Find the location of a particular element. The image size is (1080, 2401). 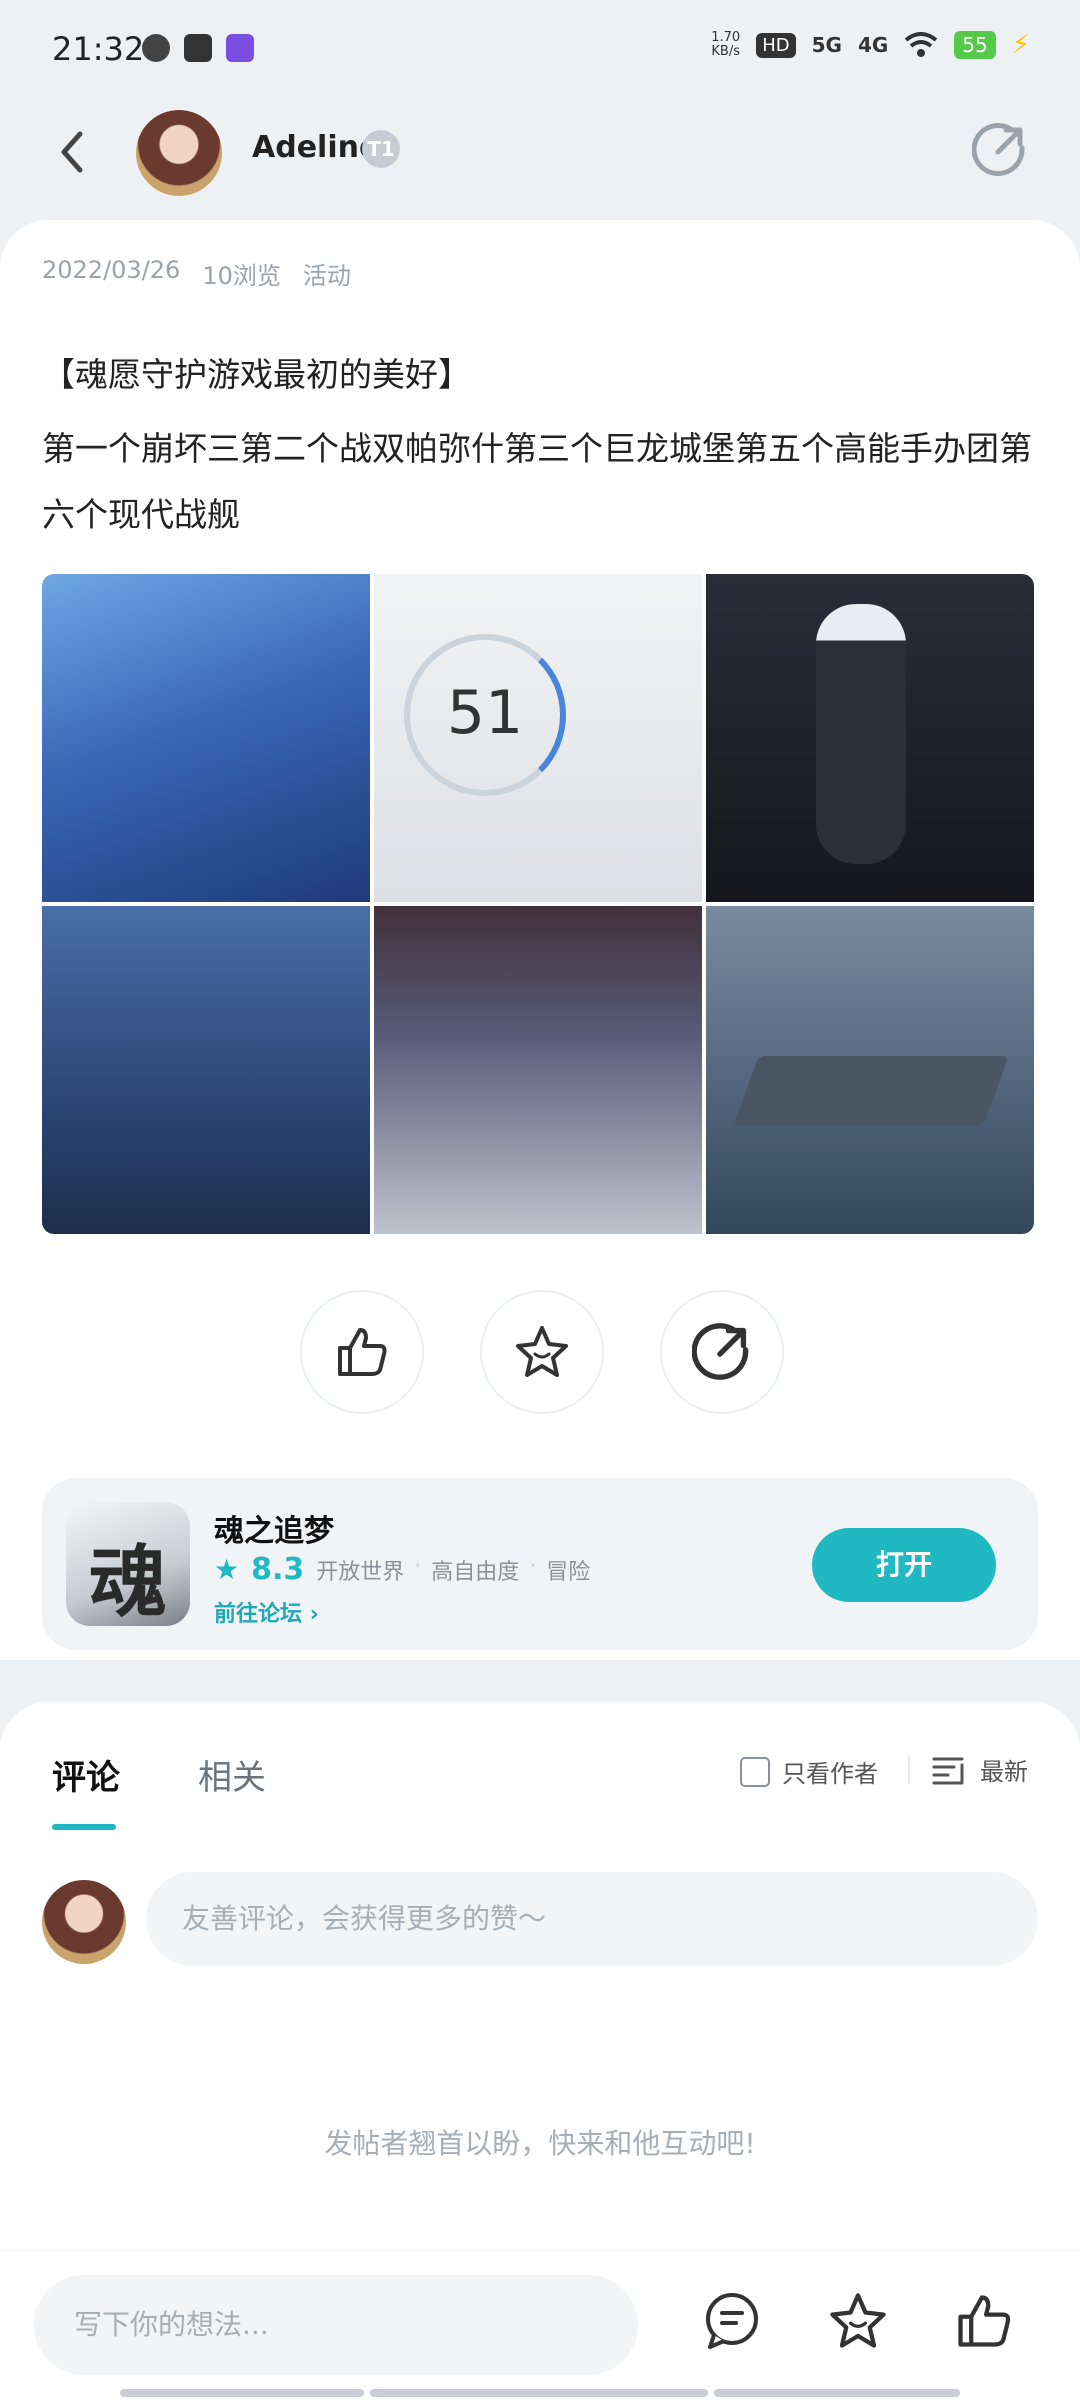

post-views: 10浏览 is located at coordinates (241, 276).